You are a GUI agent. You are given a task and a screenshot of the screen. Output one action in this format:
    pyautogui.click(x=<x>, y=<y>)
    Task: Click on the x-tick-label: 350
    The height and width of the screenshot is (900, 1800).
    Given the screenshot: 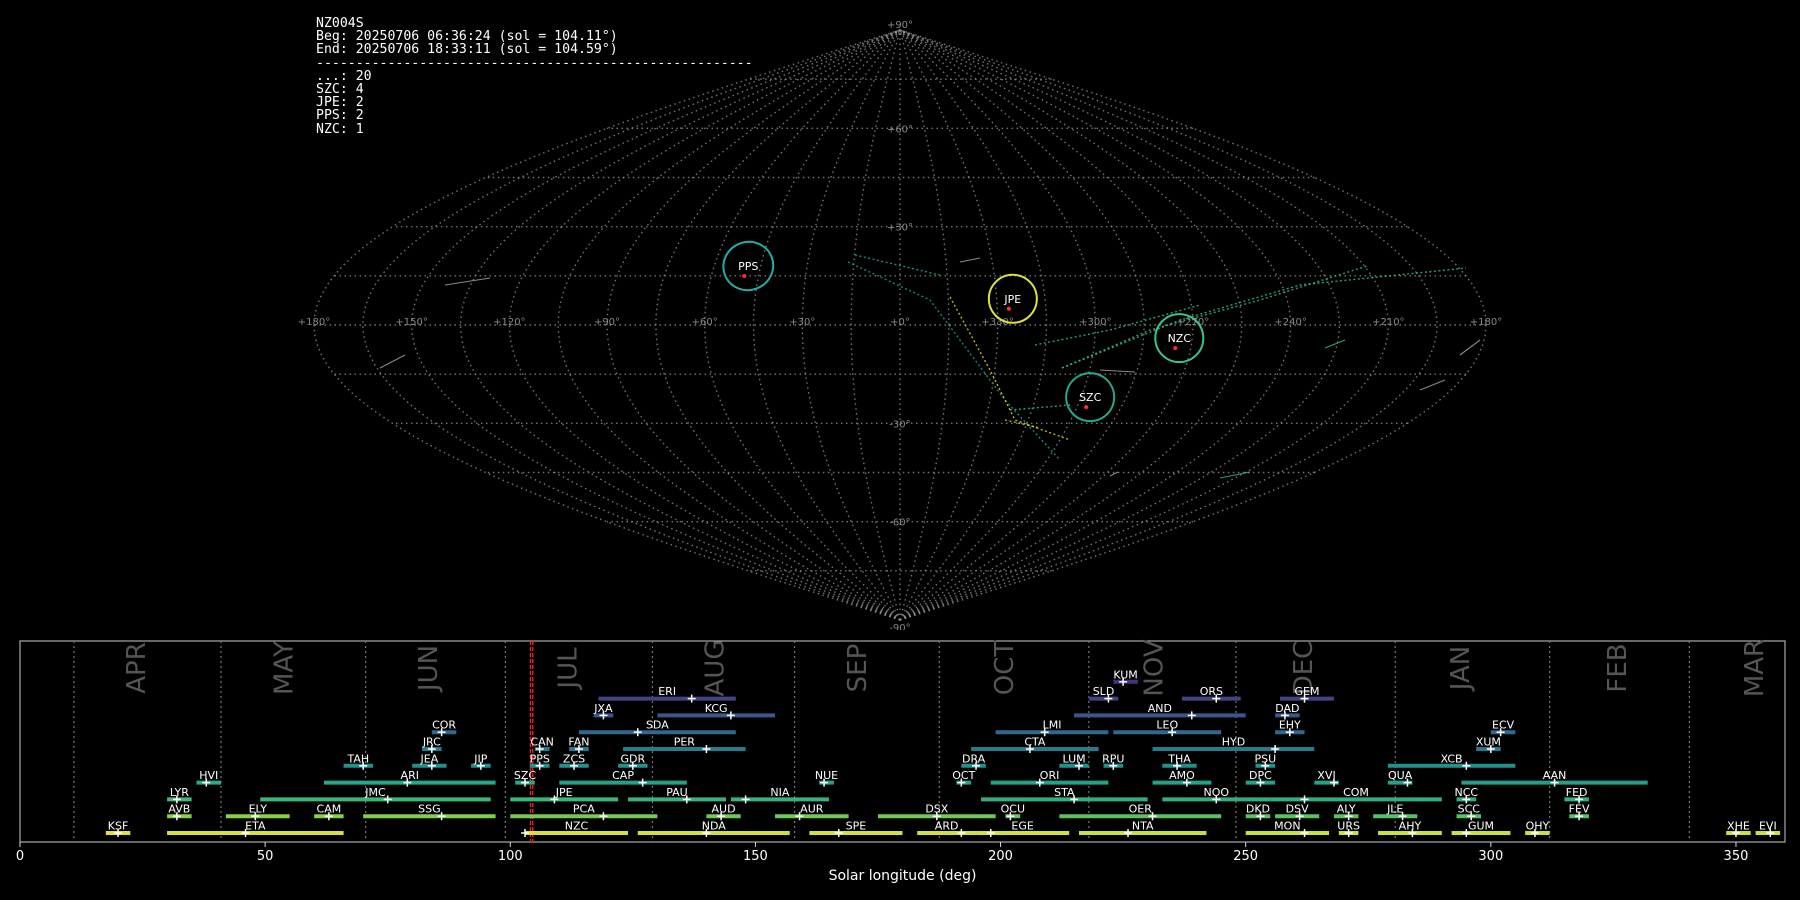 What is the action you would take?
    pyautogui.click(x=1736, y=856)
    